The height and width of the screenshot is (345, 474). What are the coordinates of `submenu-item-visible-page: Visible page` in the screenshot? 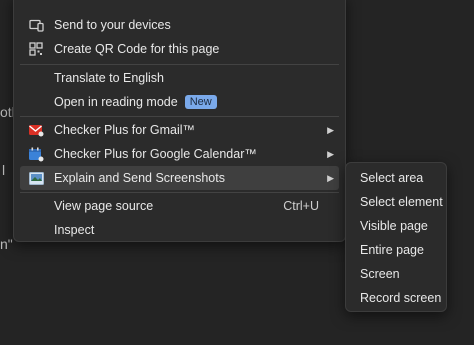 It's located at (396, 226).